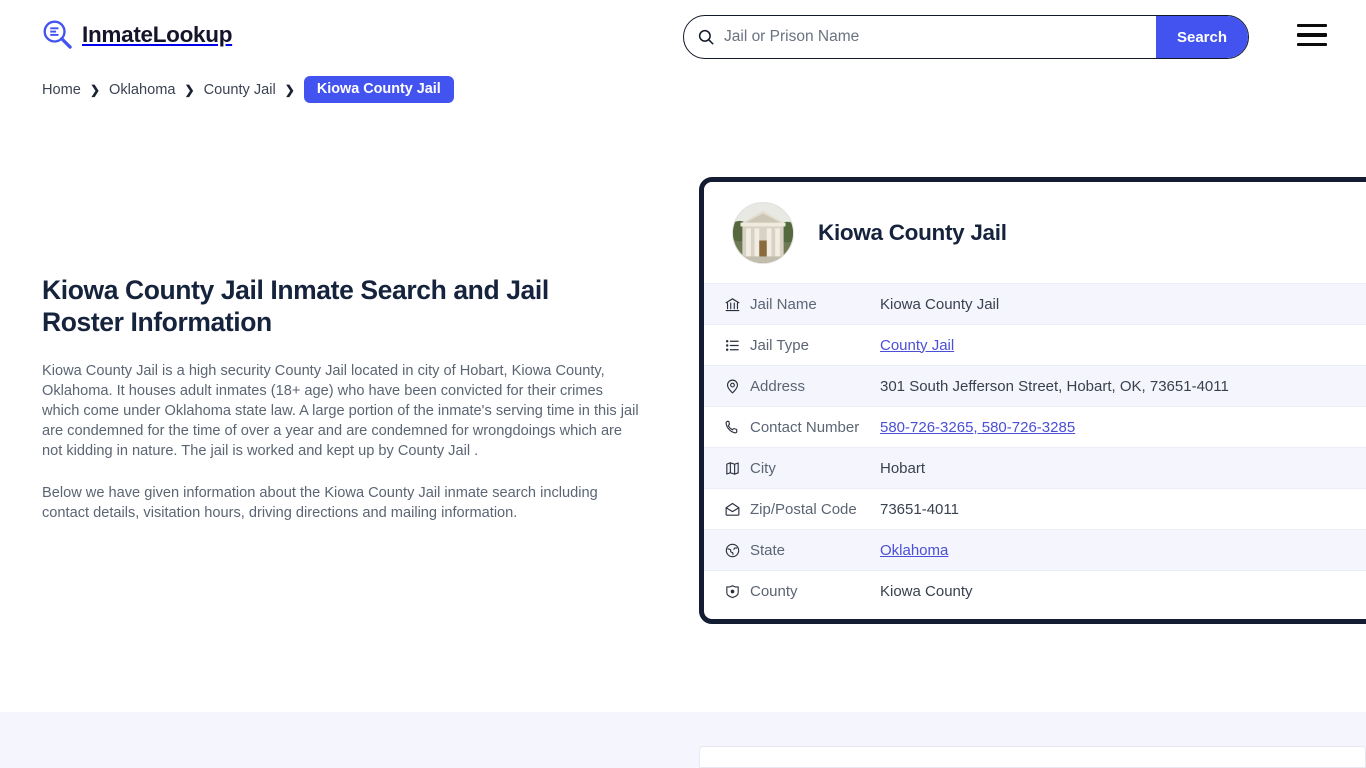 This screenshot has width=1366, height=768. I want to click on jail-photo-avatar, so click(763, 232).